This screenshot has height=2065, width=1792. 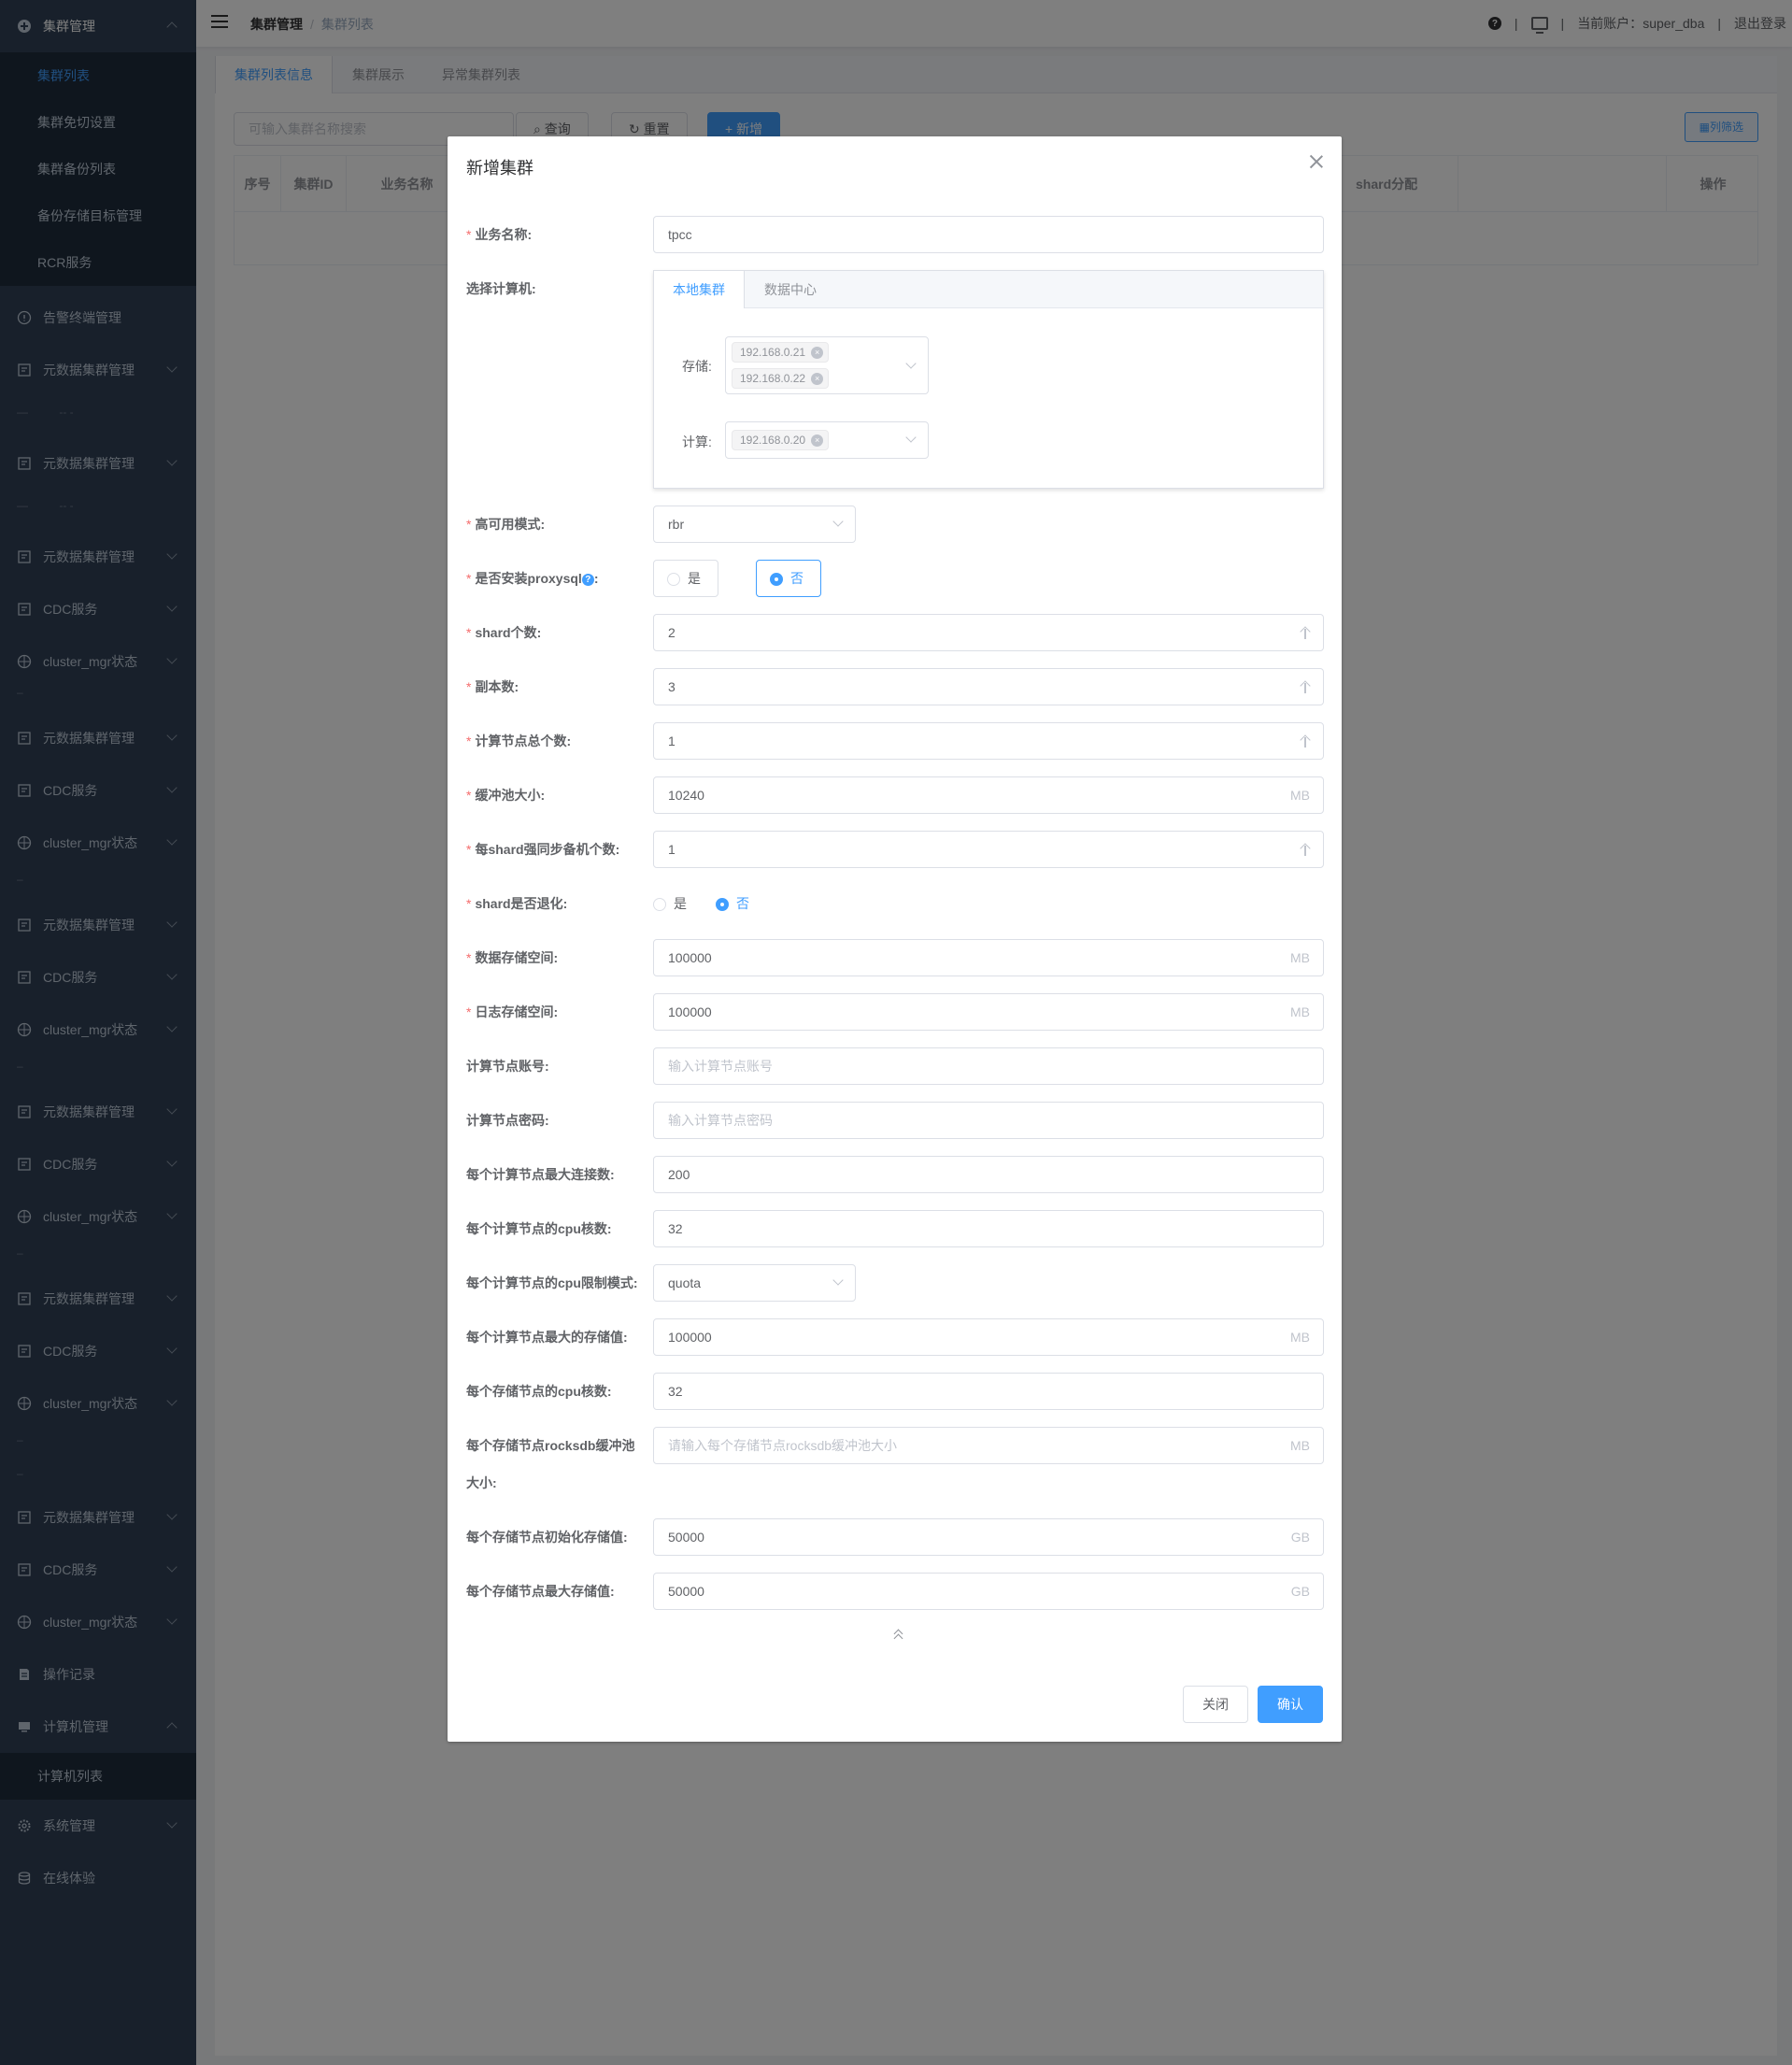 I want to click on compute-account-input: 输入计算节点账号, so click(x=988, y=1066).